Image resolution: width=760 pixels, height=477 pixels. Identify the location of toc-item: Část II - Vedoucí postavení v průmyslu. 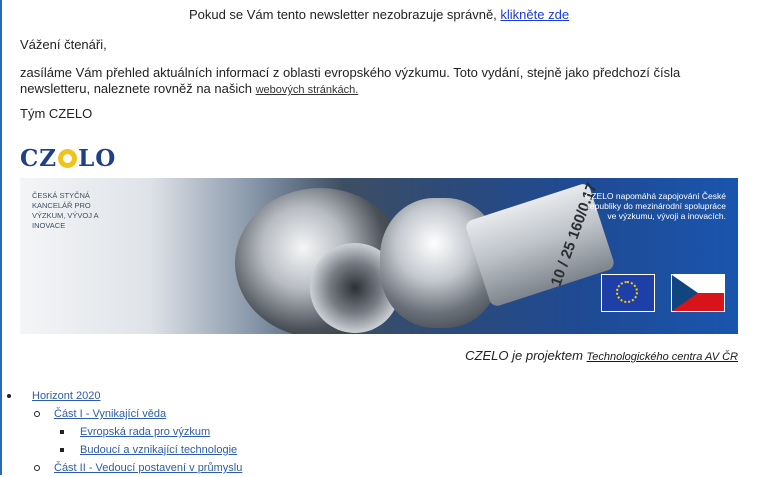
(124, 468).